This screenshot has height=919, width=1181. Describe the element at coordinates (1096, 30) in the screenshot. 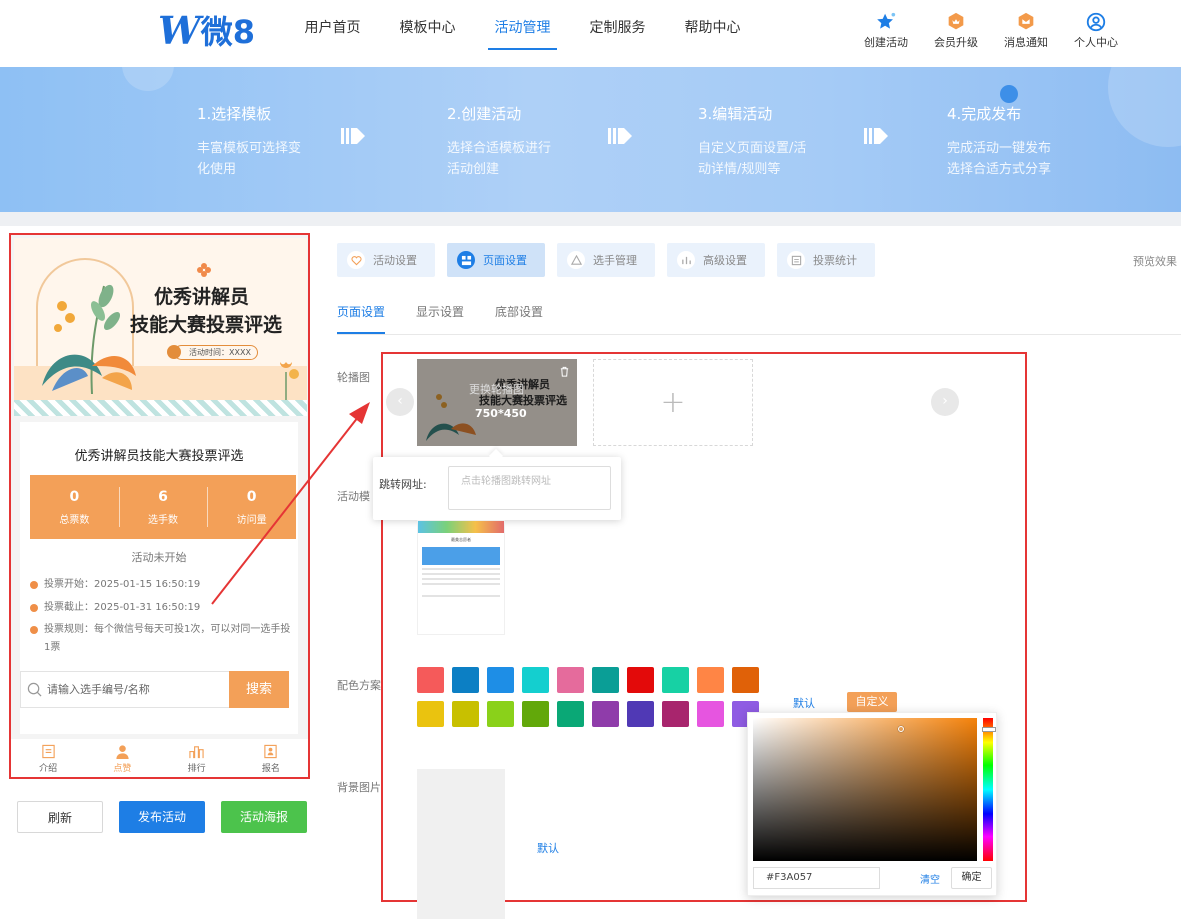

I see `user-center-button: 个人中心` at that location.